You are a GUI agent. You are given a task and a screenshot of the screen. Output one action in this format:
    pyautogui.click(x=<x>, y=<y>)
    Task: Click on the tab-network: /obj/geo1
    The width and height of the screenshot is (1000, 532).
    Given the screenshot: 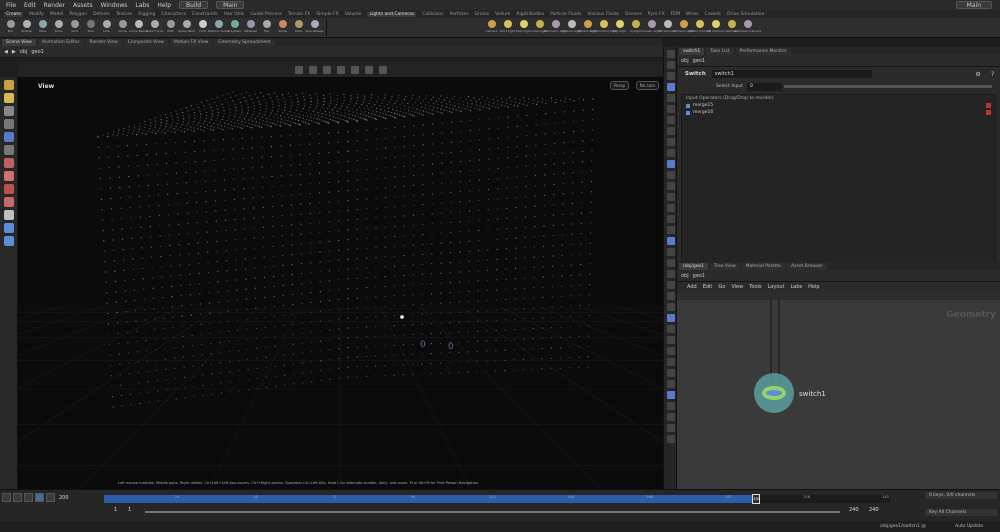 What is the action you would take?
    pyautogui.click(x=693, y=266)
    